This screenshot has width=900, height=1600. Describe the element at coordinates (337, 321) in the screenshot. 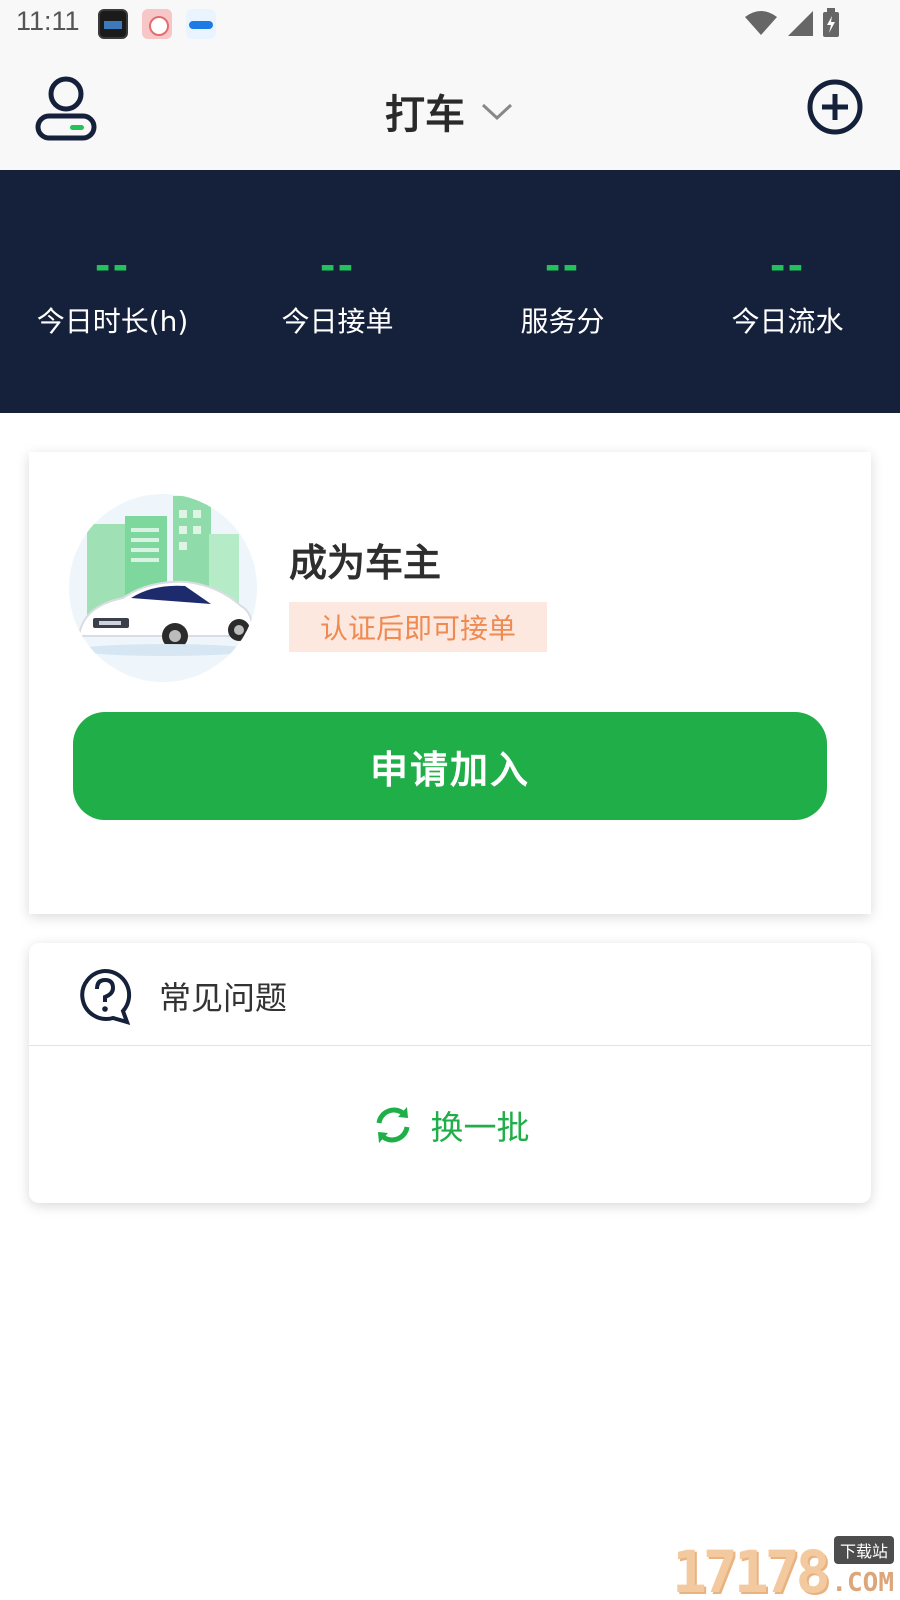

I see `stat-label: 今日接单` at that location.